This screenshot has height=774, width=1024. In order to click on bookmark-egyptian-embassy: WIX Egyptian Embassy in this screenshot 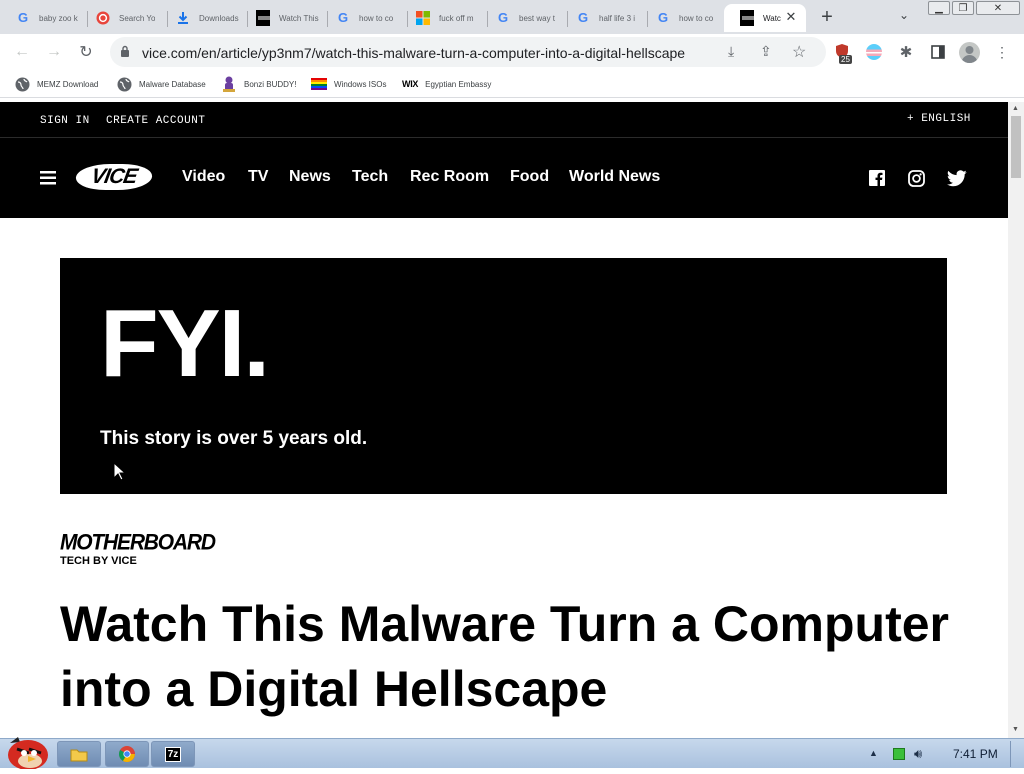, I will do `click(446, 84)`.